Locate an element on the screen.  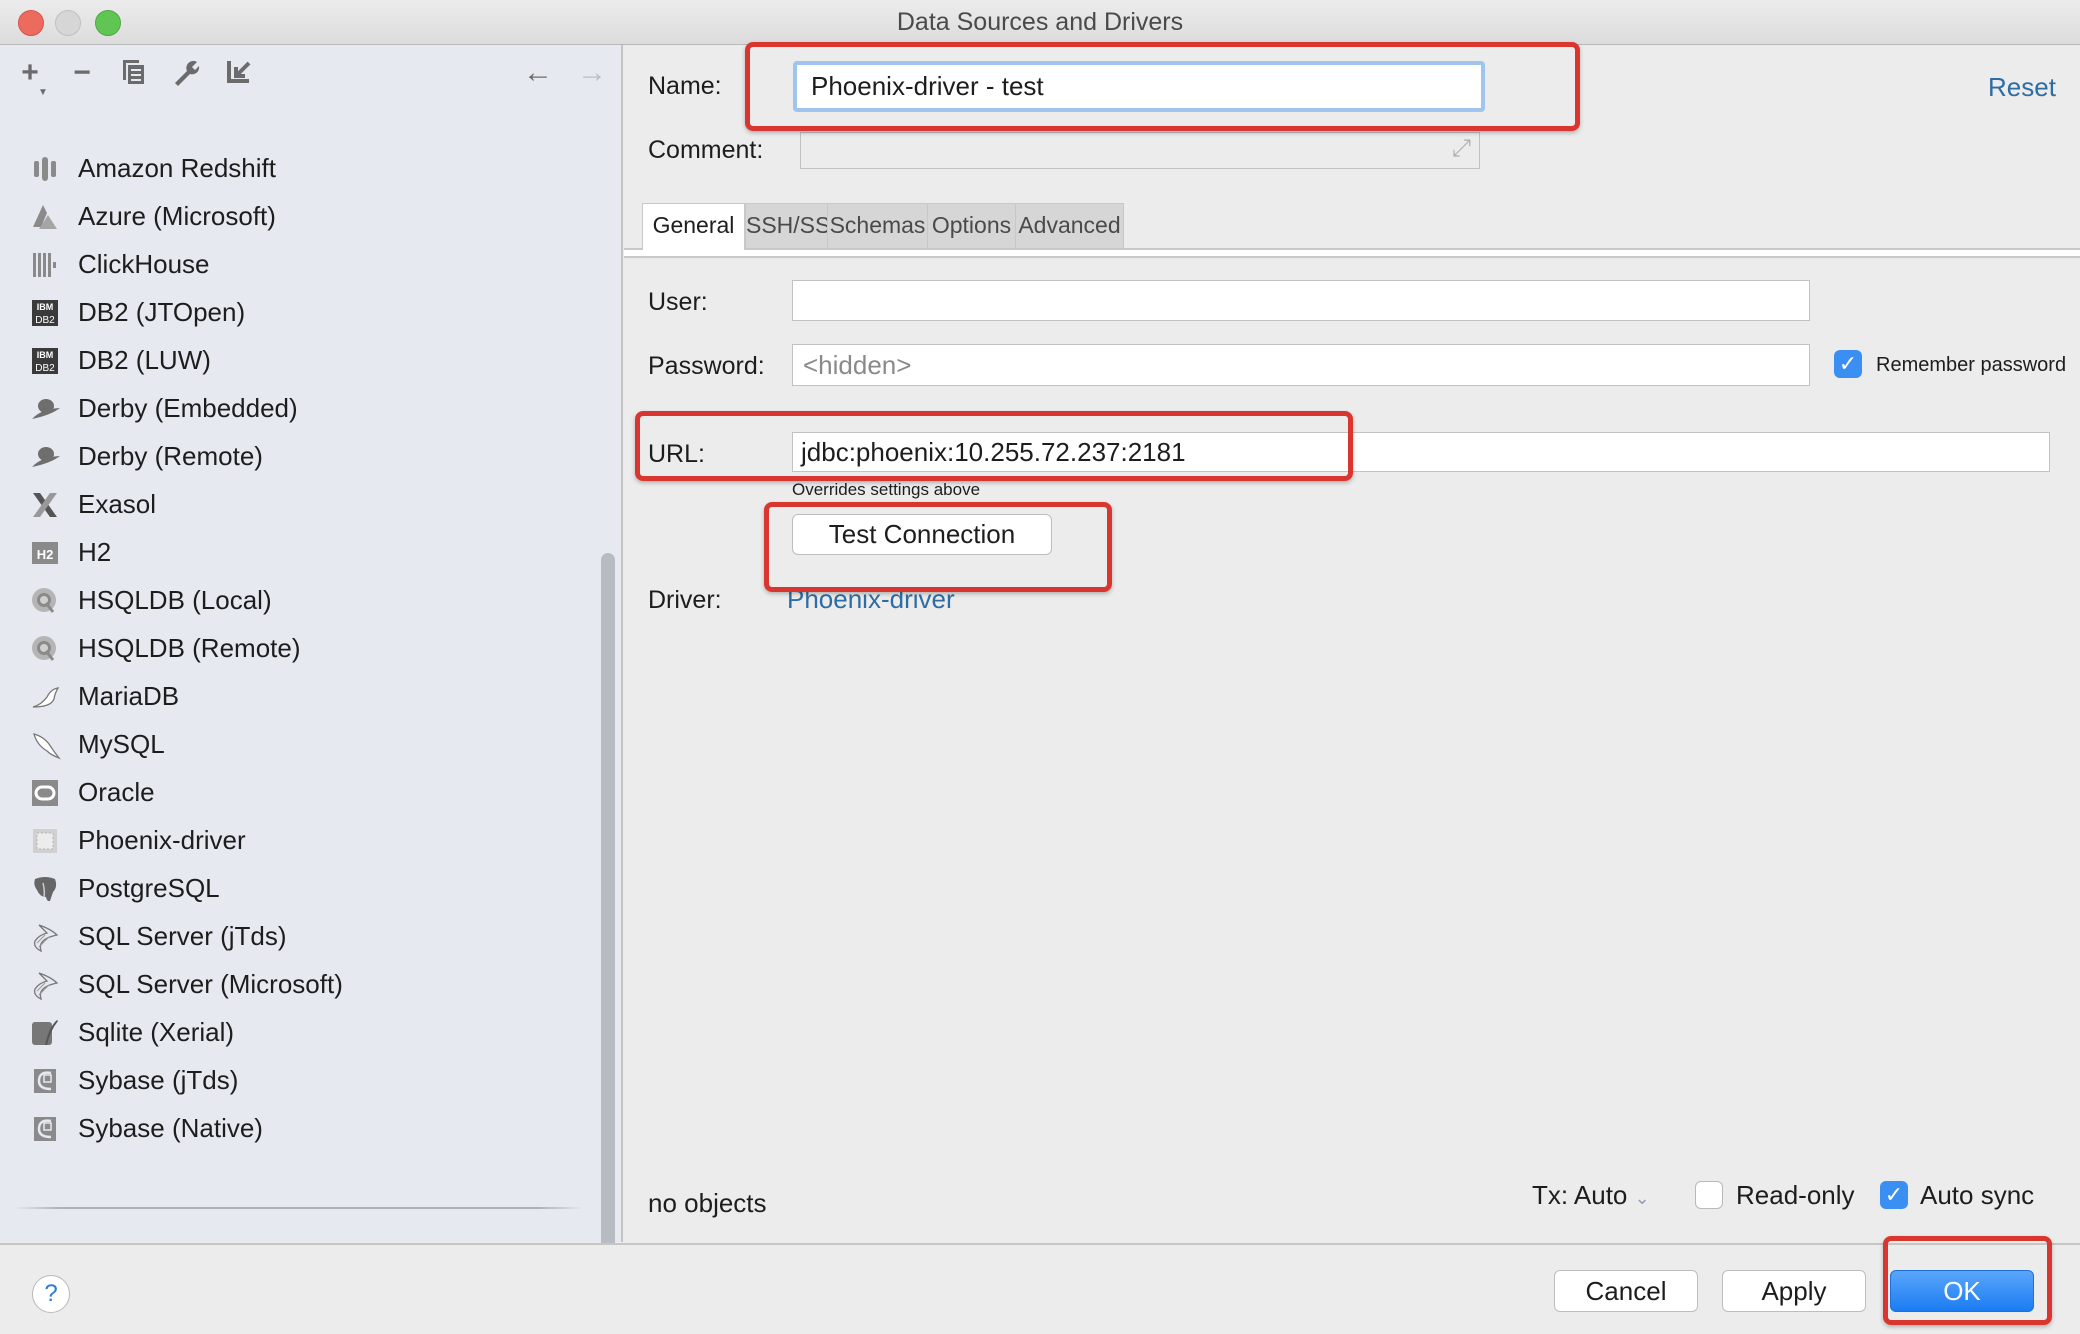
sidebar-item-label: Exasol is located at coordinates (117, 504).